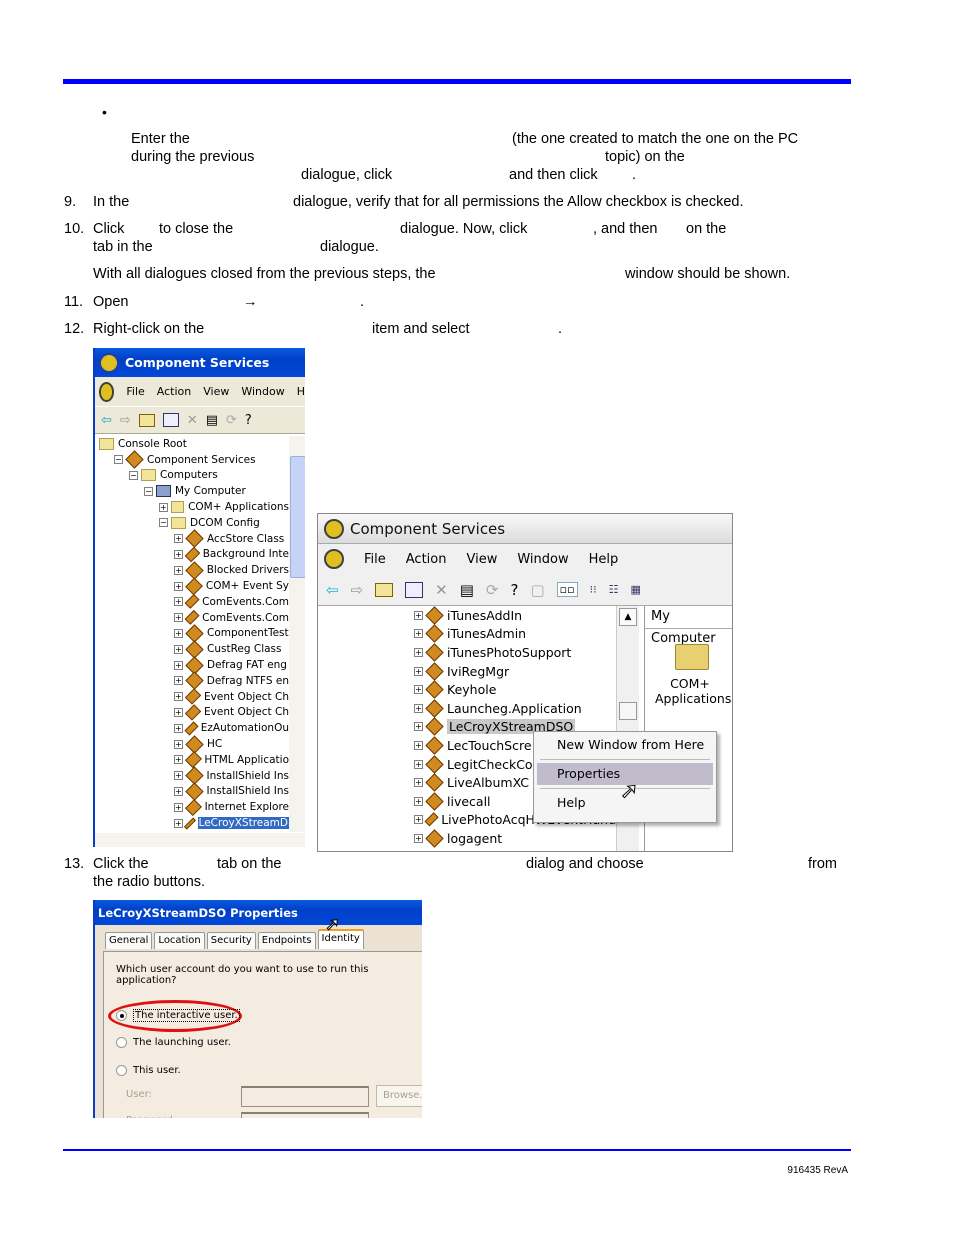  Describe the element at coordinates (567, 589) in the screenshot. I see `large-icons-view-icon: ▫▫` at that location.